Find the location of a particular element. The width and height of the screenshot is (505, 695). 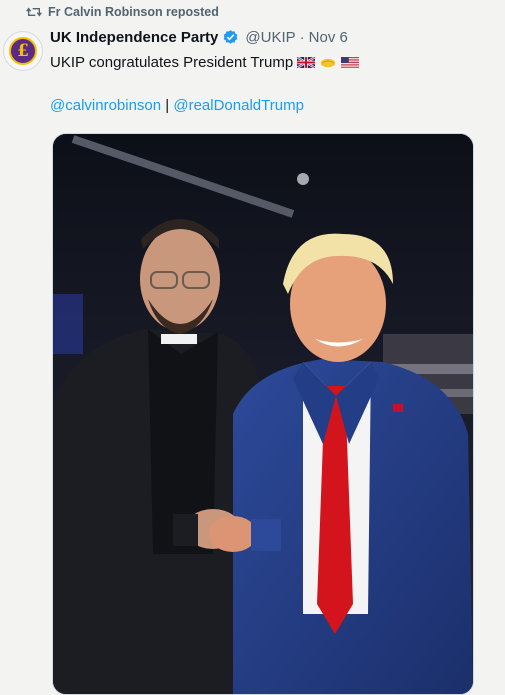

display-name: UK Independence Party is located at coordinates (134, 37).